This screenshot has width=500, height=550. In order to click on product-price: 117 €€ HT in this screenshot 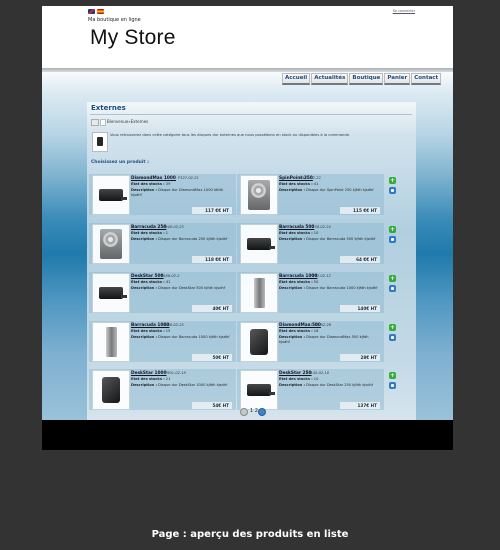, I will do `click(212, 210)`.